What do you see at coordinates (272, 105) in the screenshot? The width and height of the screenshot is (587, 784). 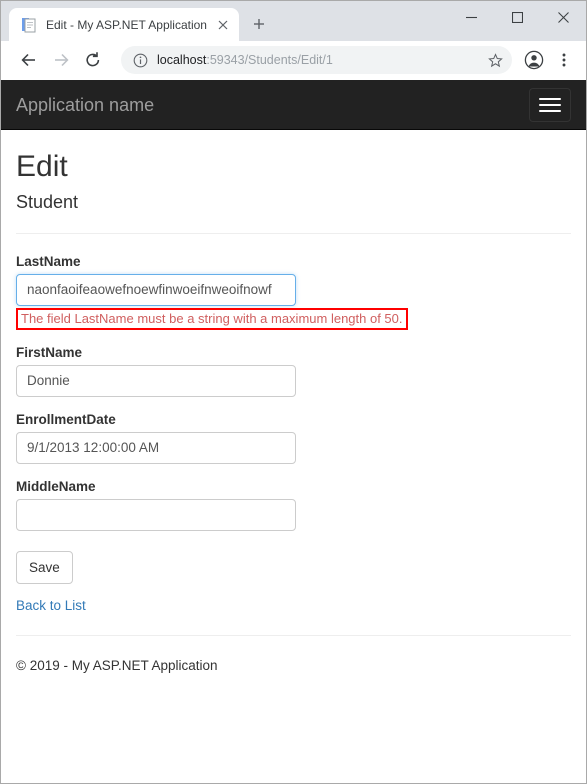 I see `navbar-brand: Application name` at bounding box center [272, 105].